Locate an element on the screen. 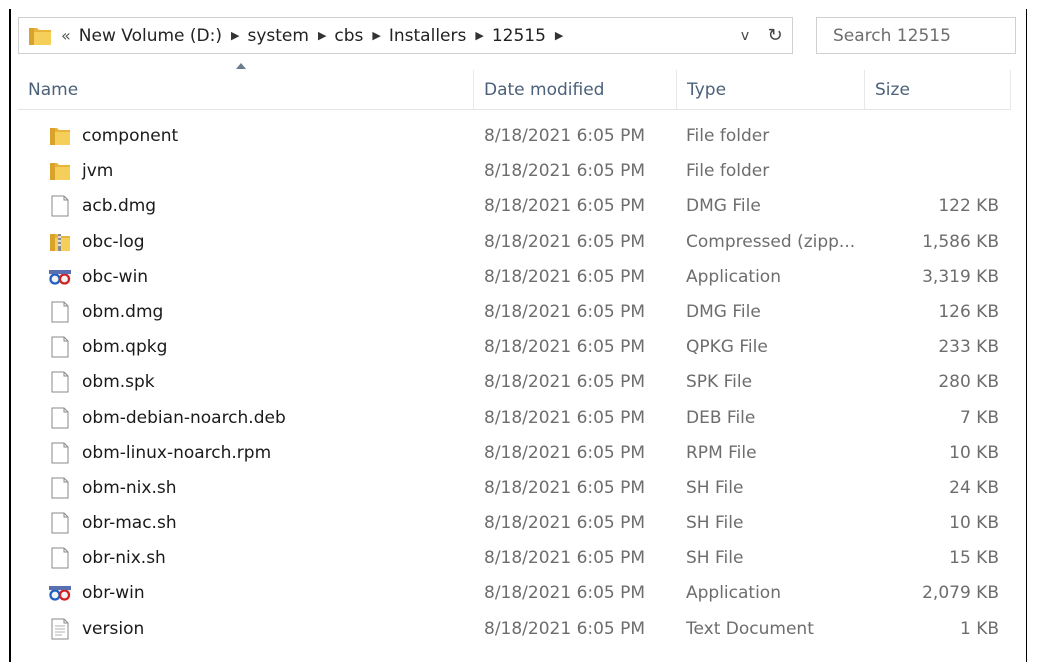 The image size is (1037, 662). breadcrumb-item: system ▶ is located at coordinates (286, 36).